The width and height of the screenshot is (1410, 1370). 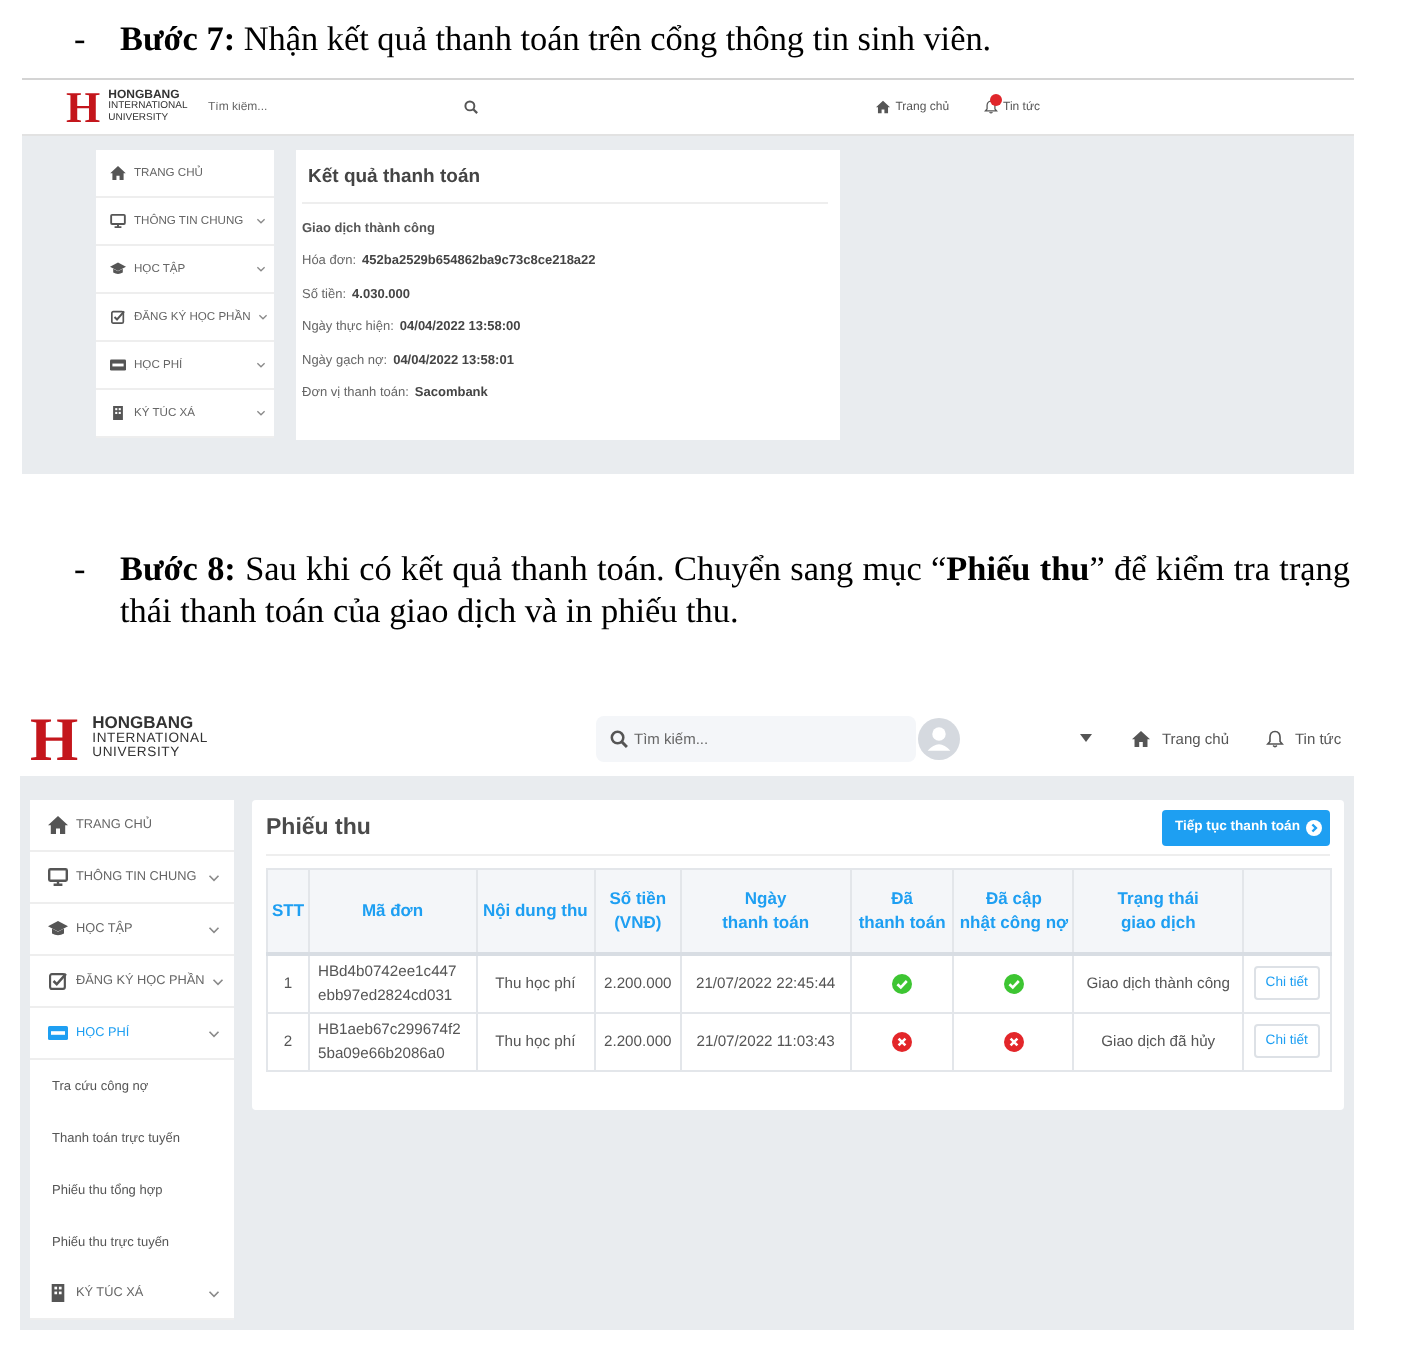 I want to click on column-header: Trạng thái giao dịch, so click(x=1158, y=911).